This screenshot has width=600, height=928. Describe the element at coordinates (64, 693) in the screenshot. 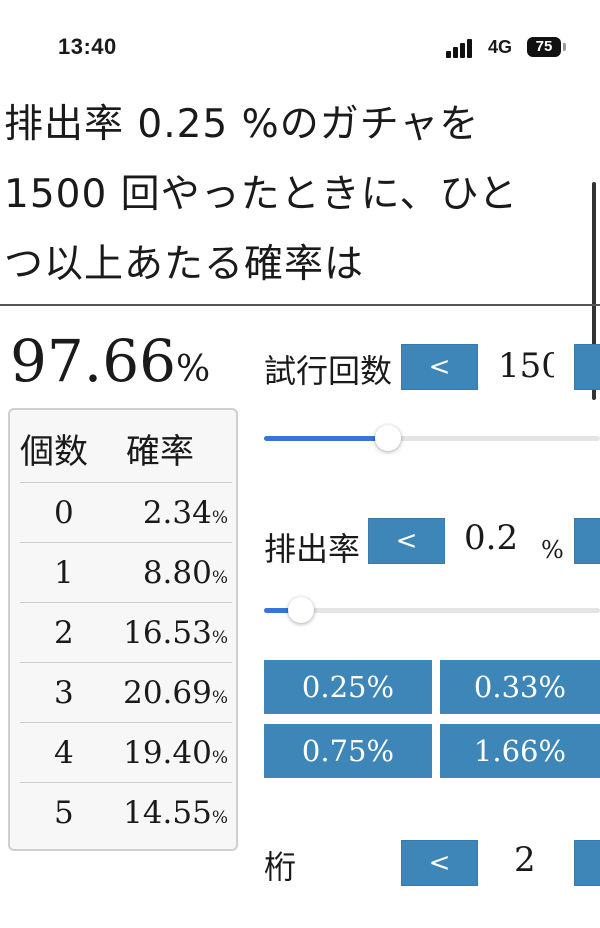

I see `row-count: 3` at that location.